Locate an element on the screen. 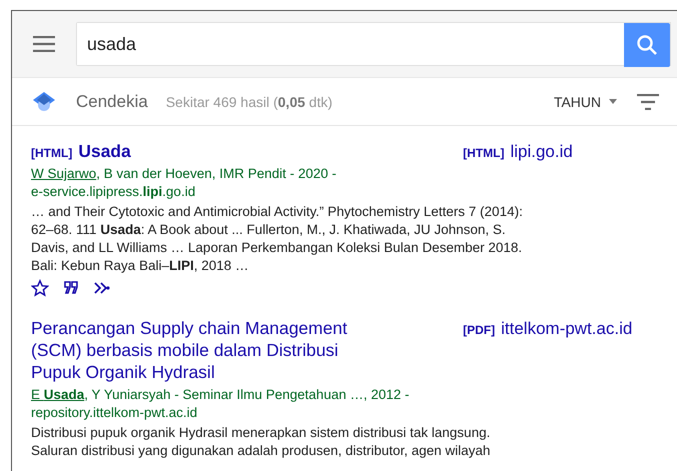 The height and width of the screenshot is (471, 677). caret-icon is located at coordinates (613, 101).